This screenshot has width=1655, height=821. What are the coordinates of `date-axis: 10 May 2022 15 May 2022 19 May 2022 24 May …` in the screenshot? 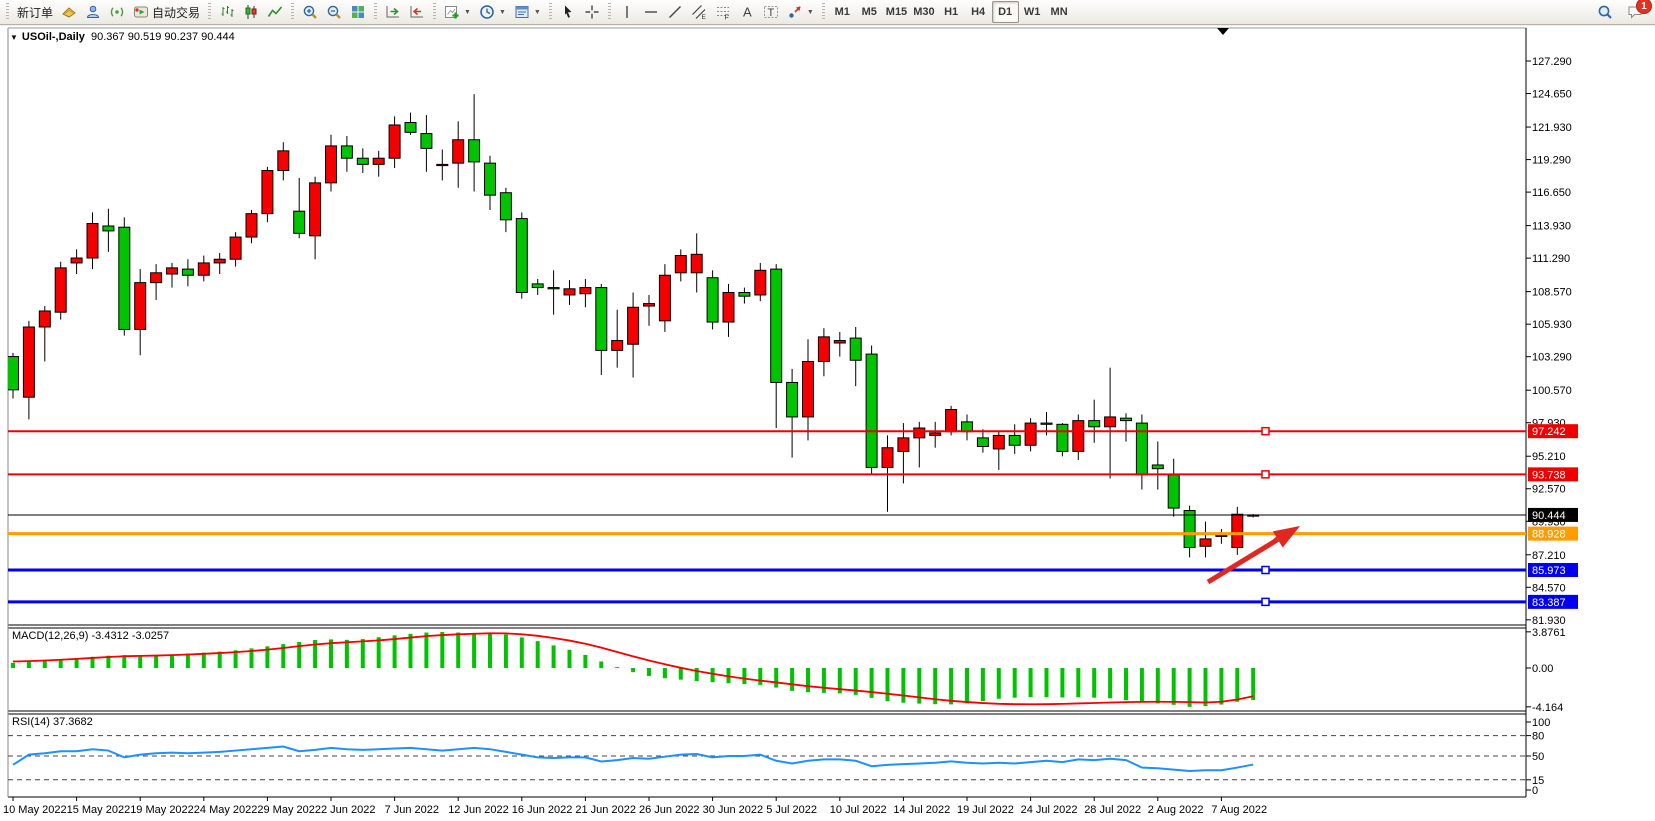 It's located at (635, 806).